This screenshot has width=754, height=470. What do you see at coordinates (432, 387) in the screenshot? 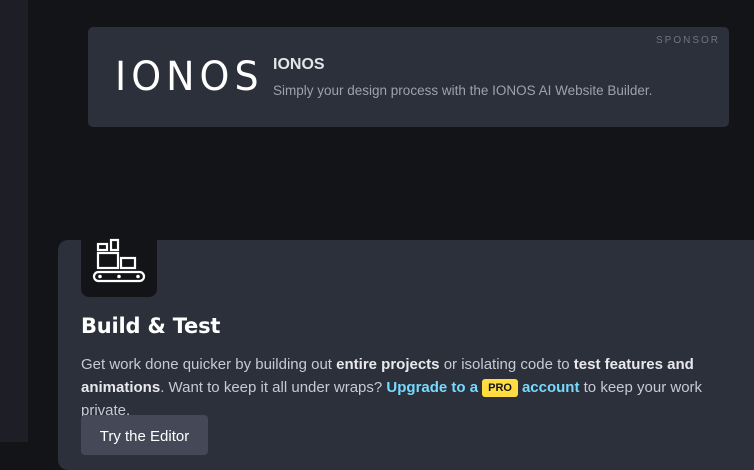
I see `upgrade-link: Upgrade to a` at bounding box center [432, 387].